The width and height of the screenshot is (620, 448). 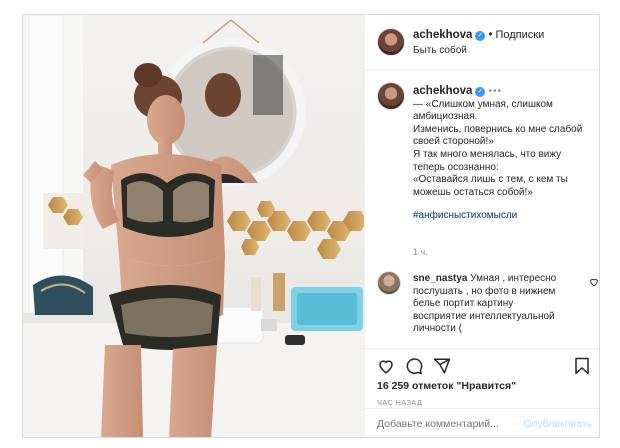 I want to click on comment-icon, so click(x=414, y=366).